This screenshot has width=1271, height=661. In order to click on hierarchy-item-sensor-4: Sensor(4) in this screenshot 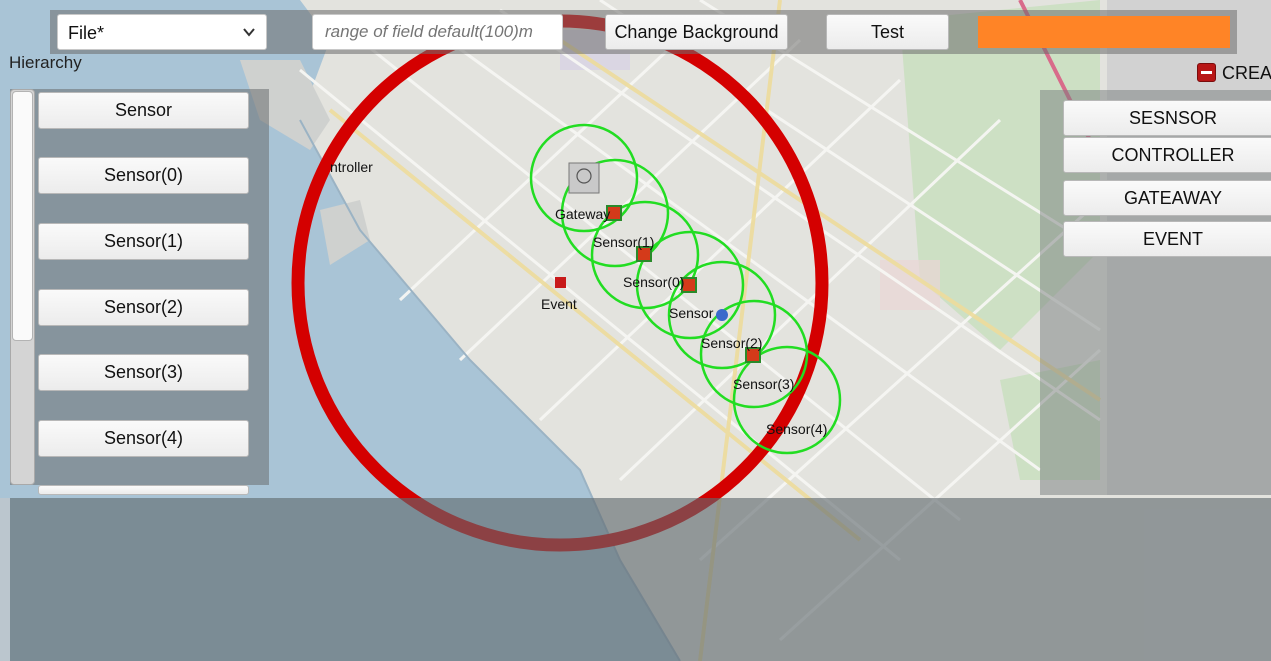, I will do `click(143, 438)`.